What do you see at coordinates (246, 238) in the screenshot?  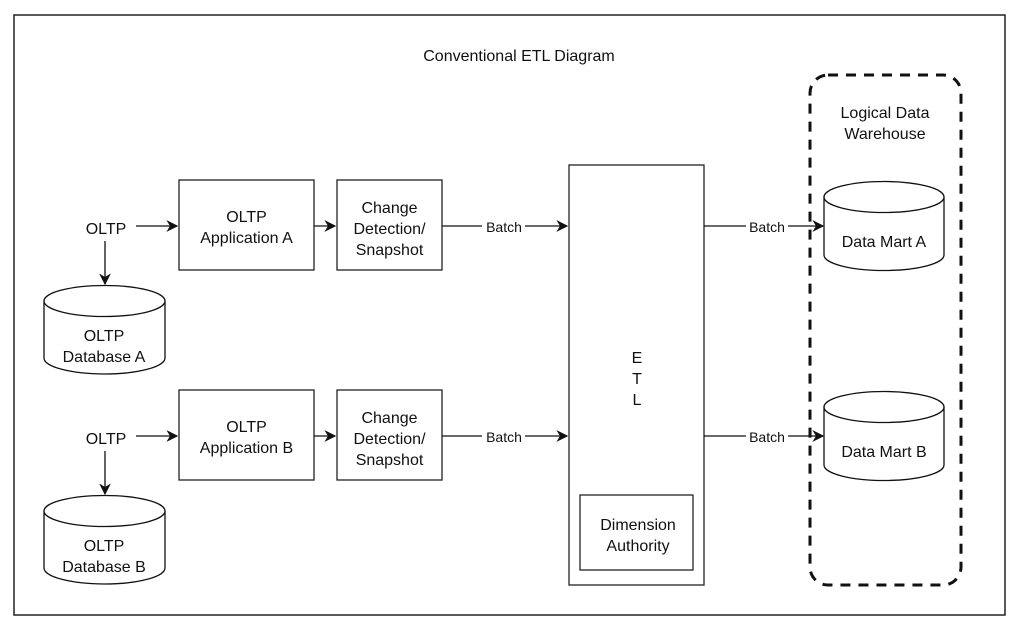 I see `application-a-label-2: Application A` at bounding box center [246, 238].